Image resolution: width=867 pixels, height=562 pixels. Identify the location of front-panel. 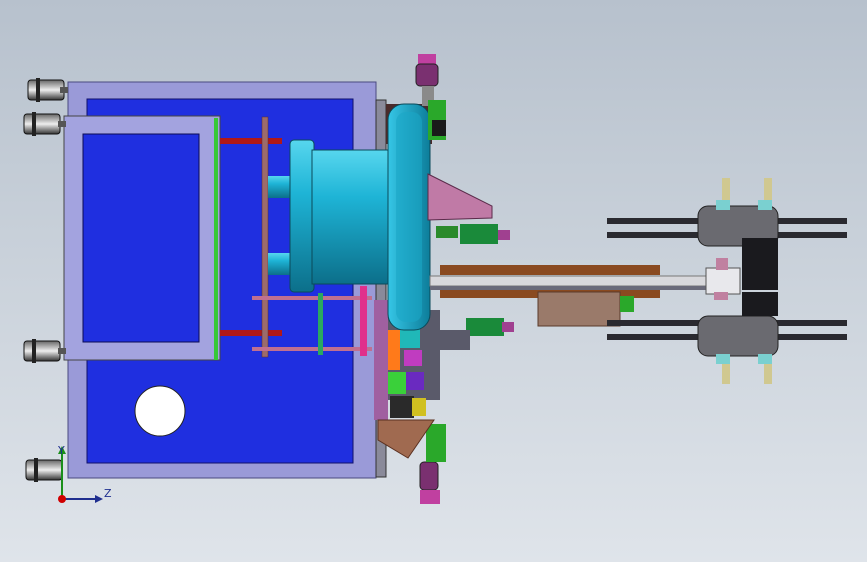
(142, 238).